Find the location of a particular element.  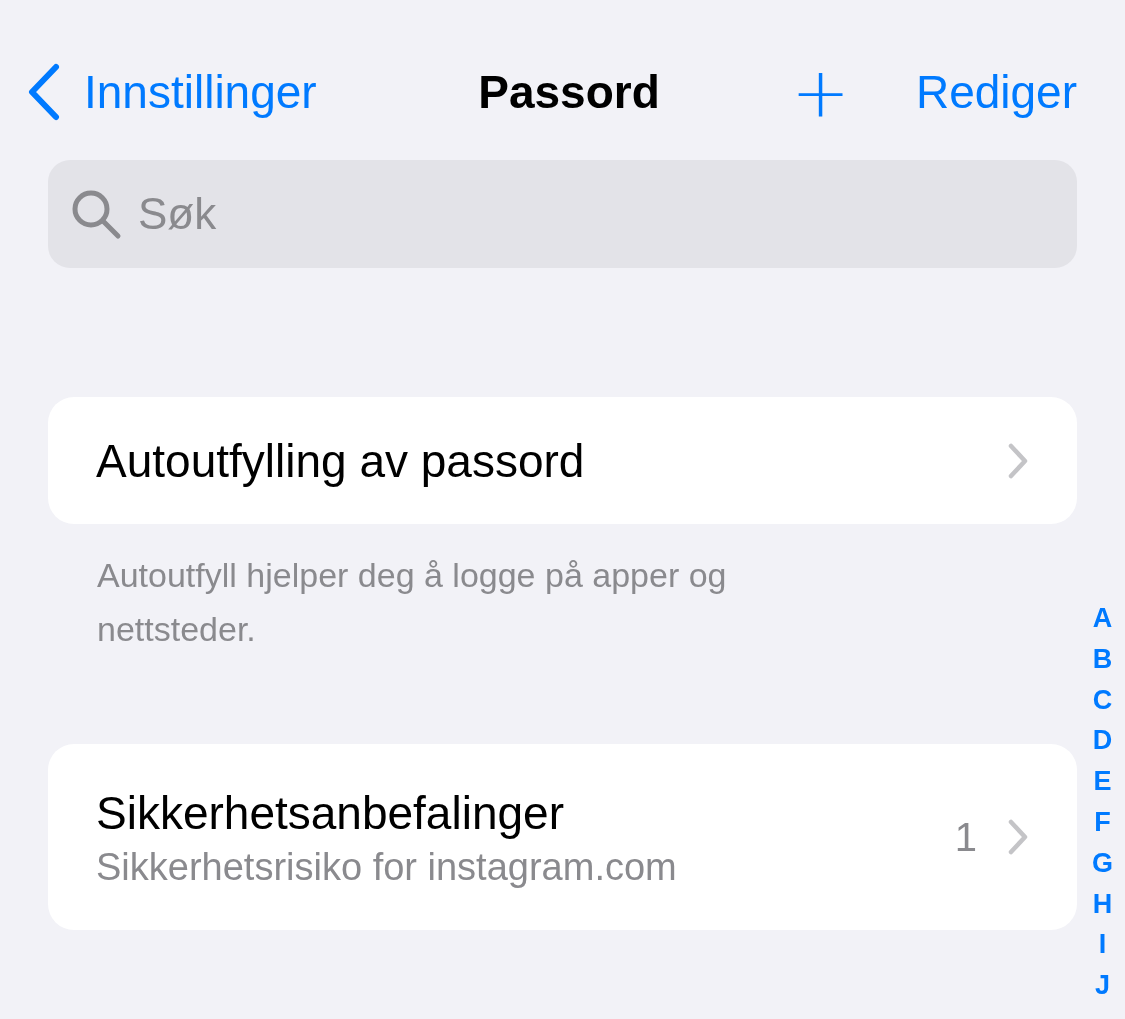

index-letter: G is located at coordinates (1102, 863).